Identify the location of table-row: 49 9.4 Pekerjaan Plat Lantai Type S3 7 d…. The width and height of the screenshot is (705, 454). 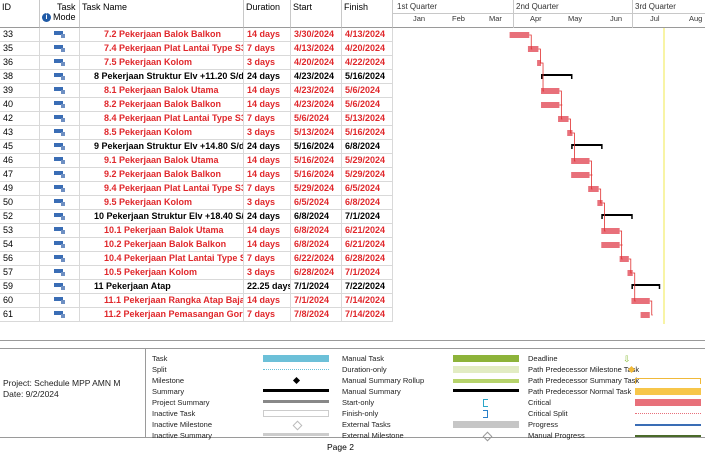
(196, 189).